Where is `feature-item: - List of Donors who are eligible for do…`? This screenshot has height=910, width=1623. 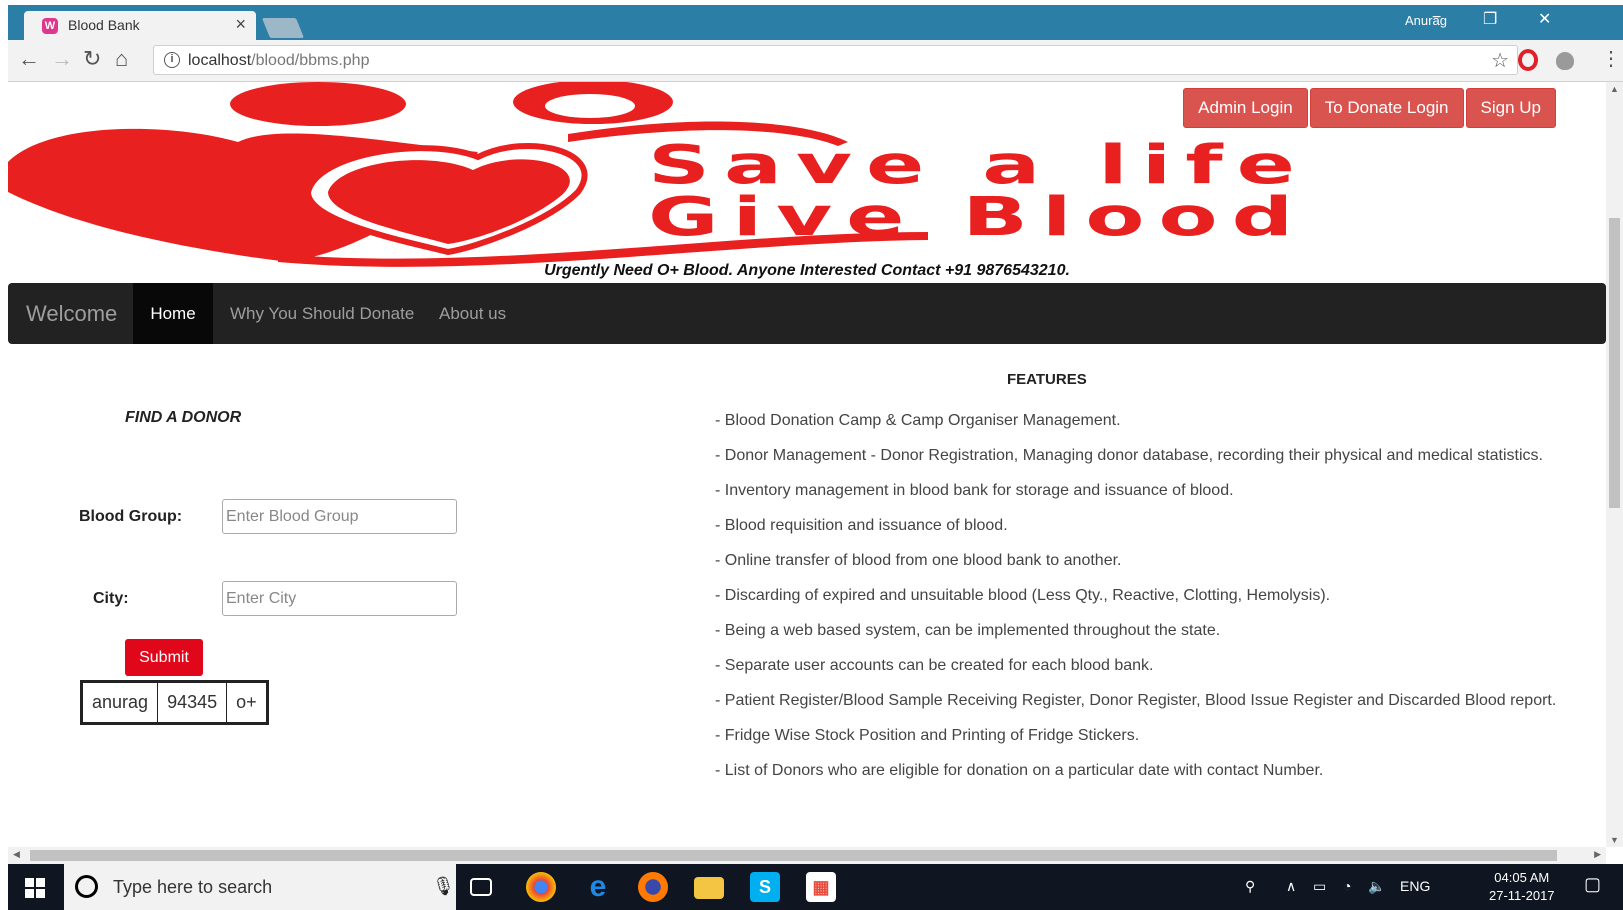
feature-item: - List of Donors who are eligible for do… is located at coordinates (1019, 770).